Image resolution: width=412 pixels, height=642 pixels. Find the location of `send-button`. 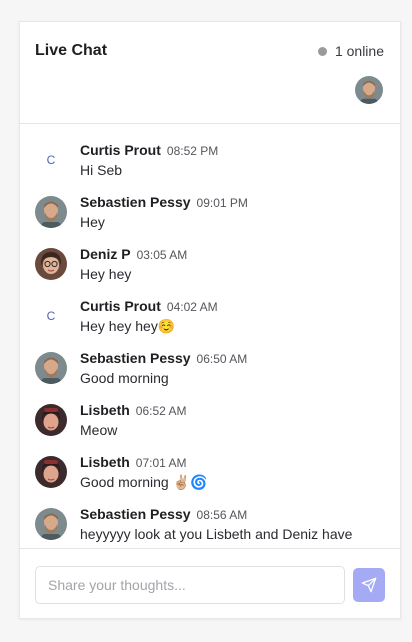

send-button is located at coordinates (369, 585).